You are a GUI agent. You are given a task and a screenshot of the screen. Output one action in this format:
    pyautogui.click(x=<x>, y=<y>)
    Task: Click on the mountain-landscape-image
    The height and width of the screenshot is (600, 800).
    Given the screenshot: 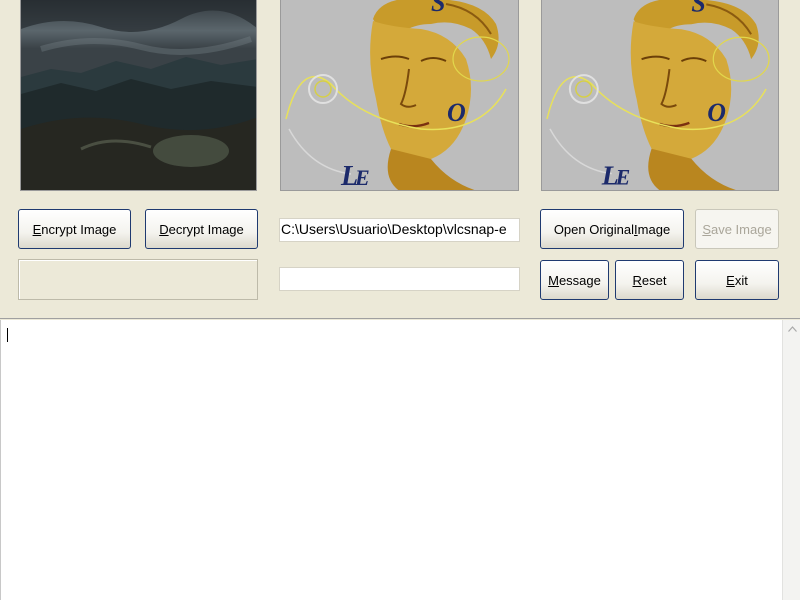 What is the action you would take?
    pyautogui.click(x=138, y=95)
    